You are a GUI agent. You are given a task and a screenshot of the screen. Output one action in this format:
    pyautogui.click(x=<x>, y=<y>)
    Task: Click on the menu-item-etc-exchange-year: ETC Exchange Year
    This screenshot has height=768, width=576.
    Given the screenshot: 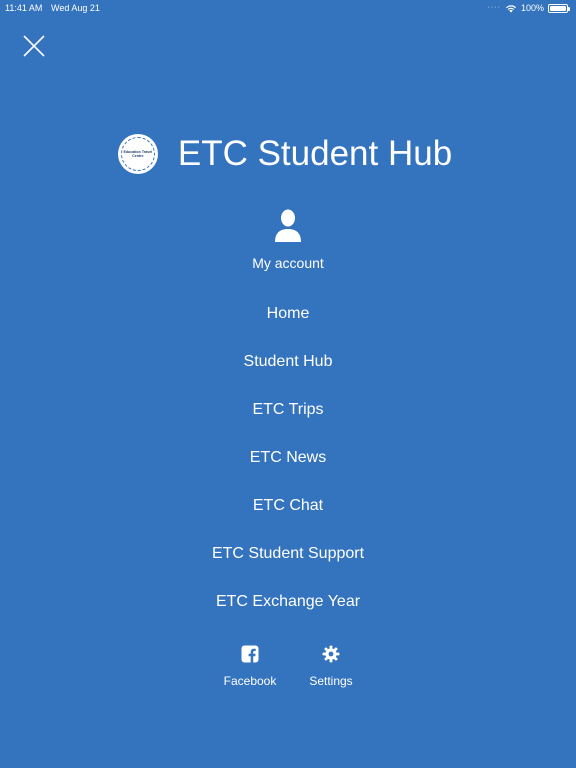 What is the action you would take?
    pyautogui.click(x=288, y=602)
    